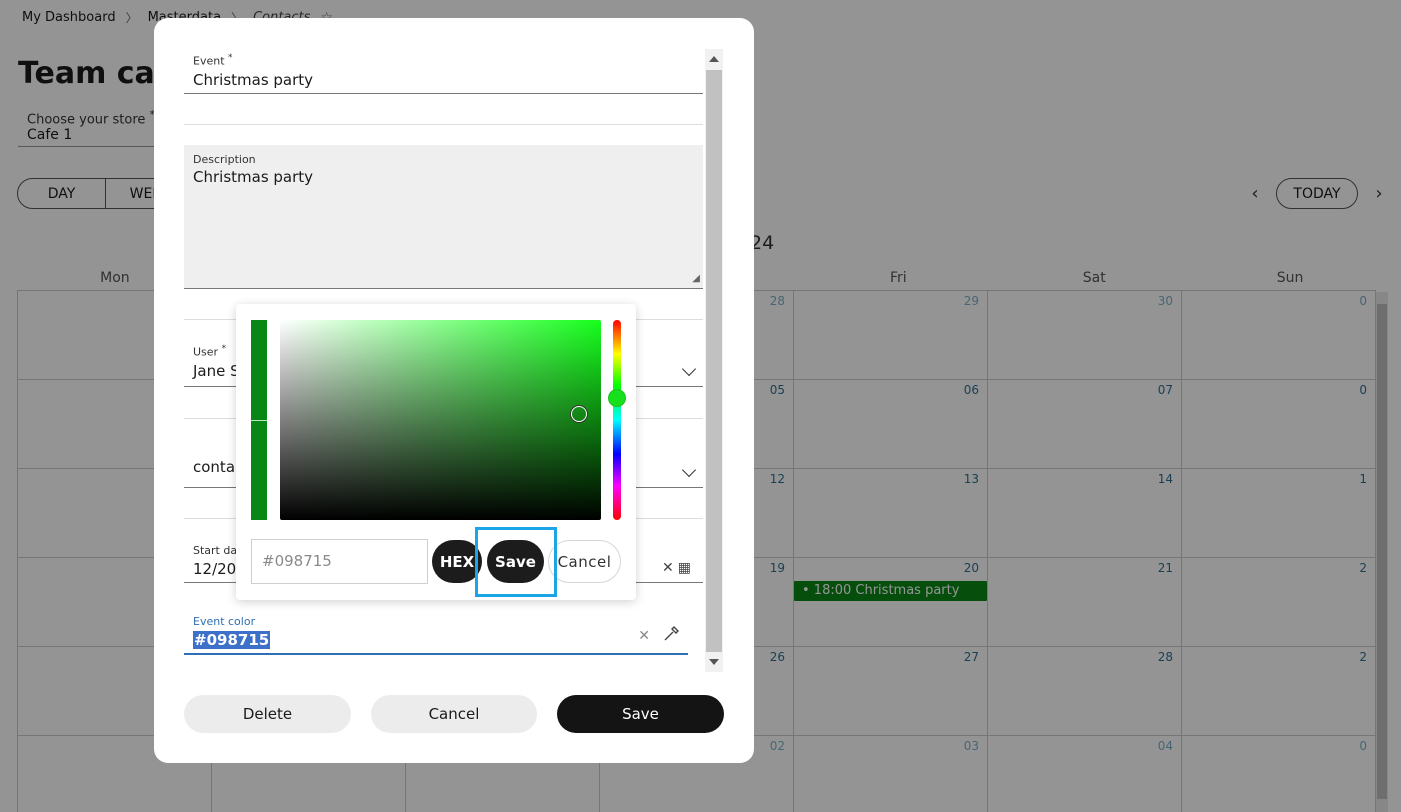 This screenshot has width=1401, height=812. Describe the element at coordinates (671, 636) in the screenshot. I see `eyedropper-icon` at that location.